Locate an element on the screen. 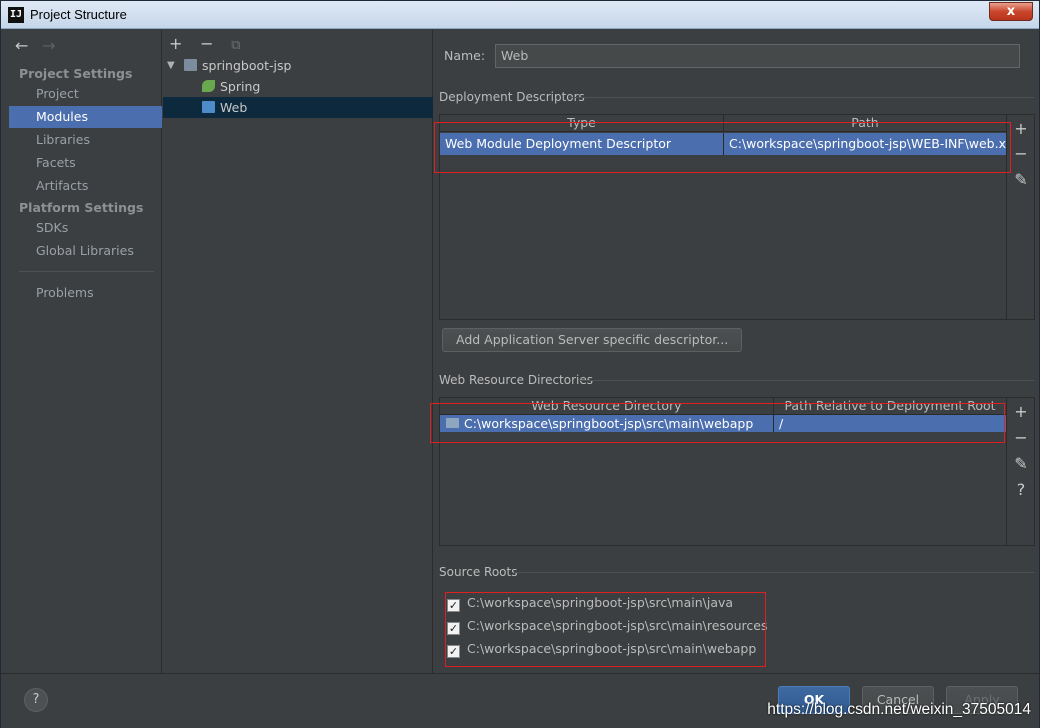 The image size is (1040, 728). tree-node-label: Spring is located at coordinates (240, 86).